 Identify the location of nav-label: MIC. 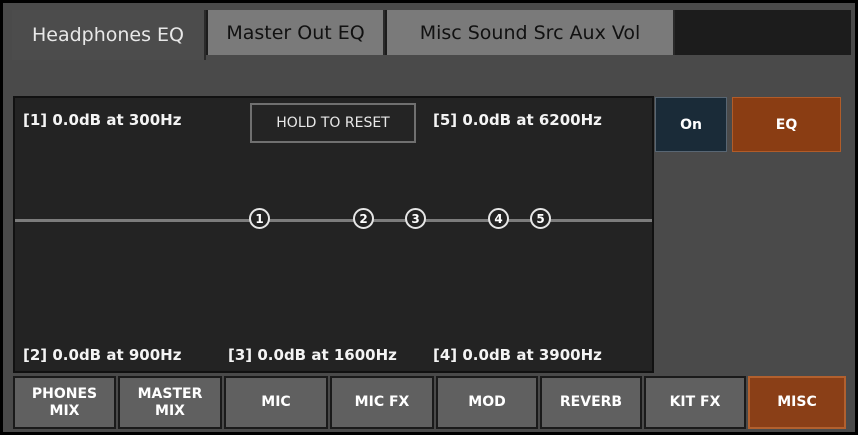
(276, 402).